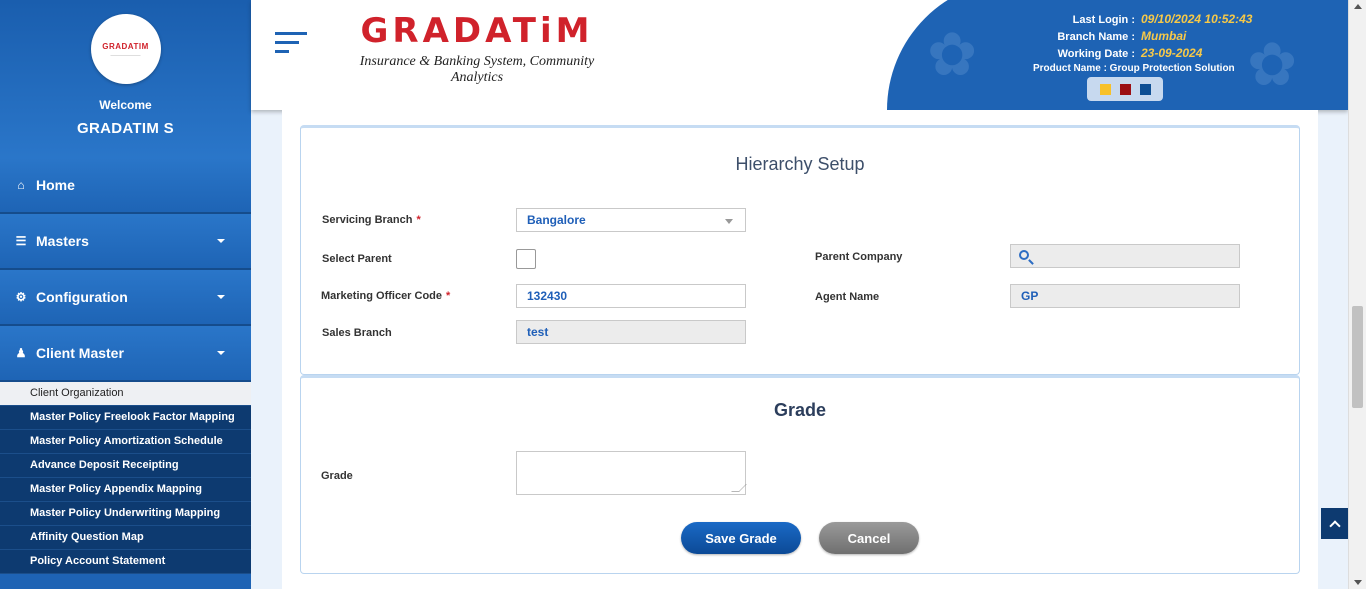  Describe the element at coordinates (125, 105) in the screenshot. I see `welcome-text: Welcome` at that location.